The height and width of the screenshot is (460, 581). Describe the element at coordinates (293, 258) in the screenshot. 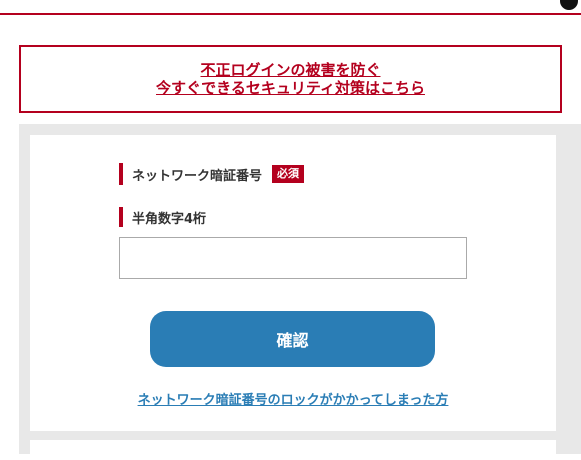

I see `network-pin-input` at that location.